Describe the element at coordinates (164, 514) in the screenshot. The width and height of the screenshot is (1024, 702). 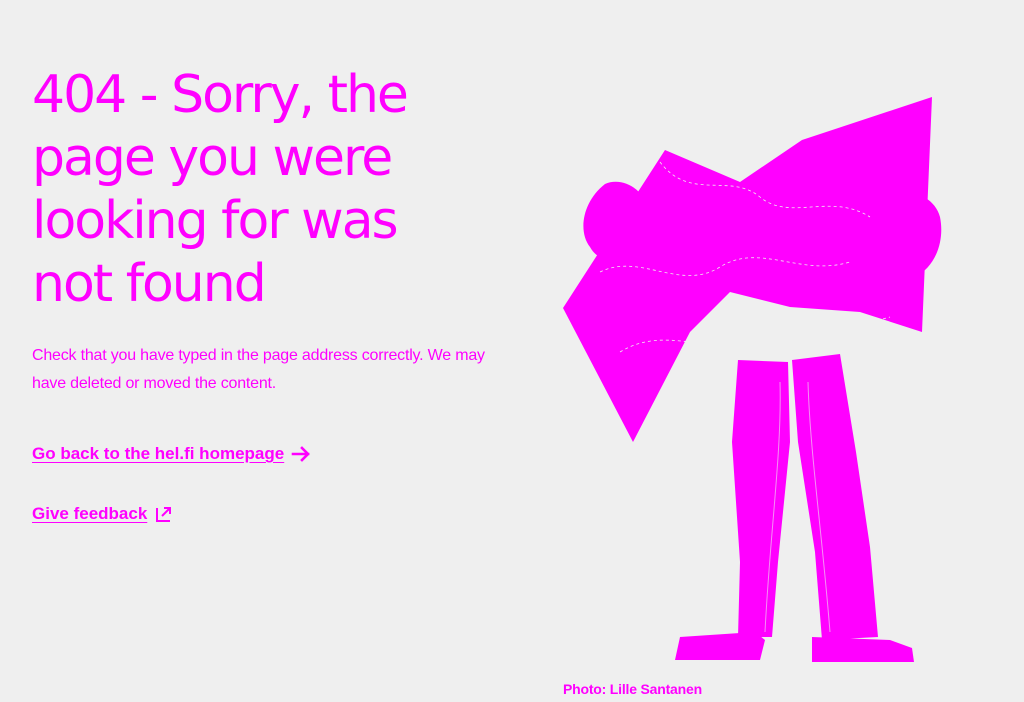
I see `external-link-icon` at that location.